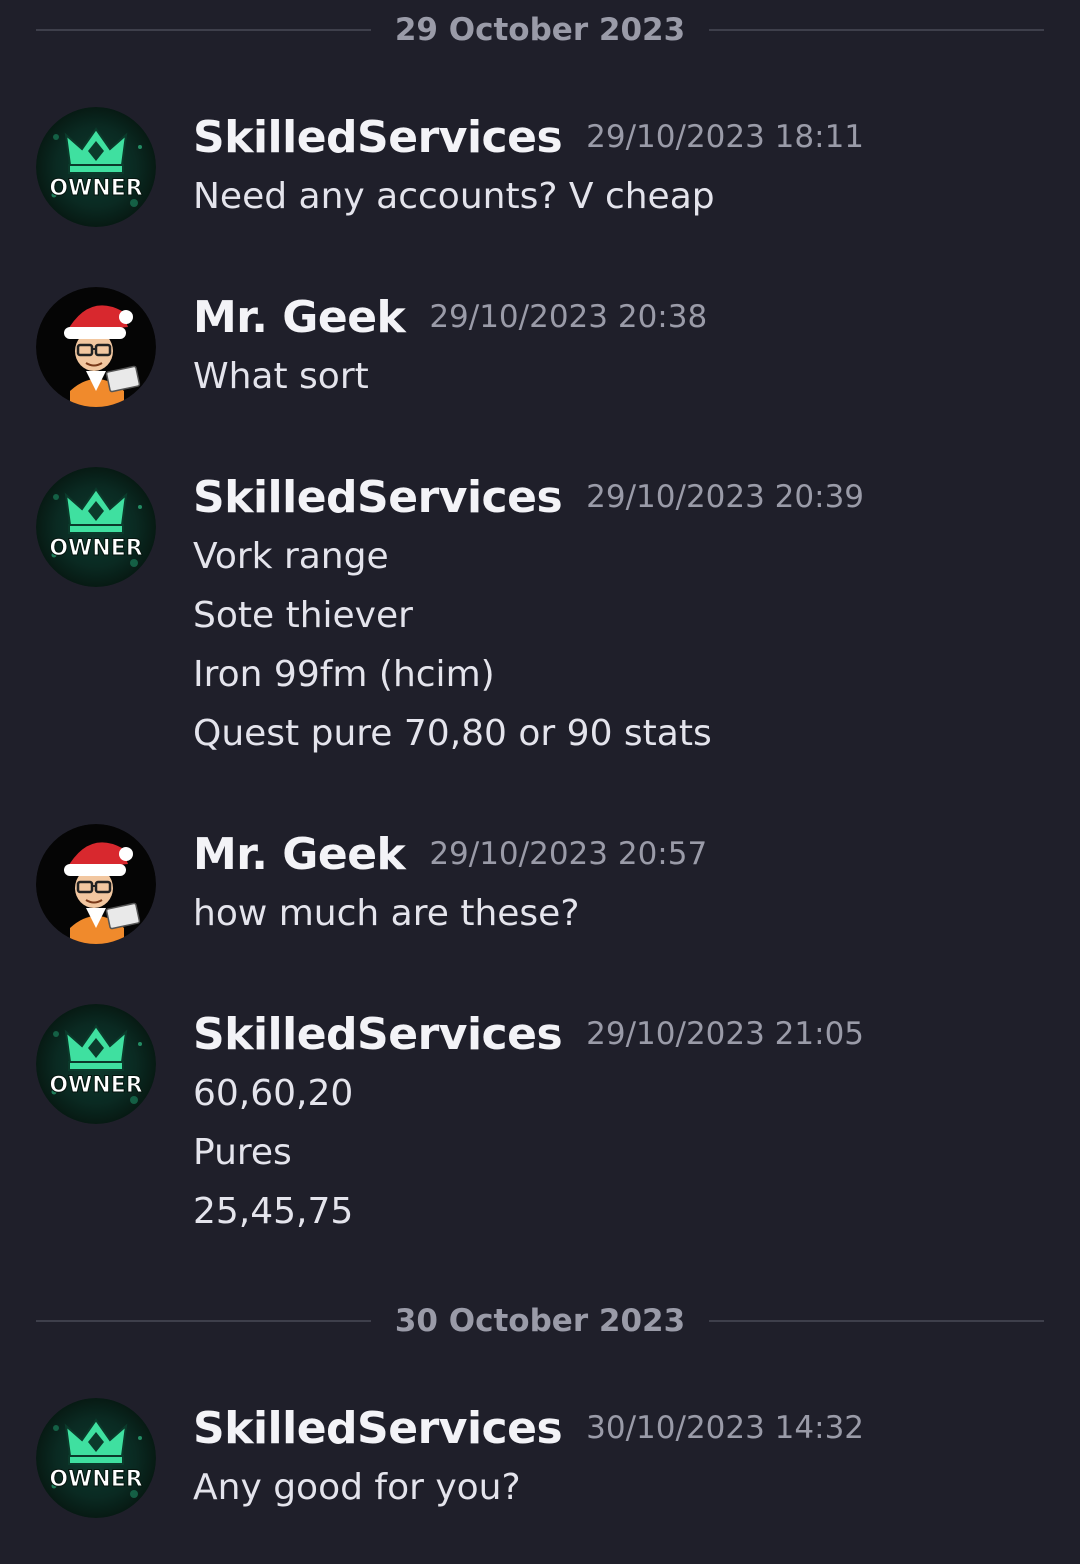 The image size is (1080, 1564). I want to click on message-text: What sort, so click(281, 376).